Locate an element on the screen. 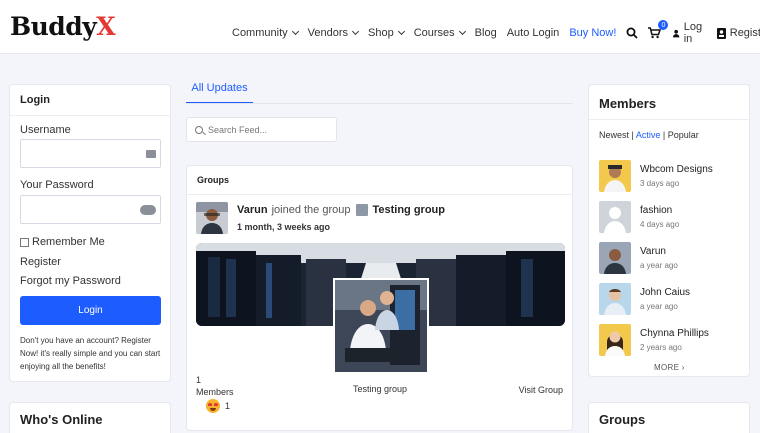 The width and height of the screenshot is (760, 433). id-card-icon is located at coordinates (721, 33).